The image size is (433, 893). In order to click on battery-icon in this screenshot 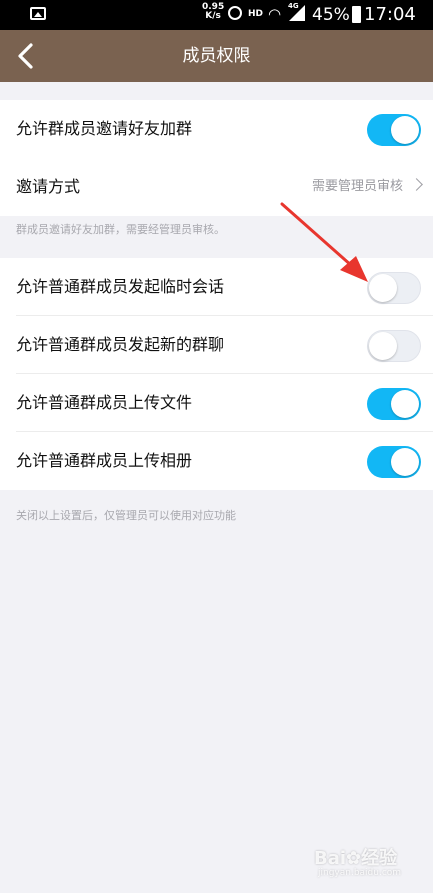, I will do `click(356, 14)`.